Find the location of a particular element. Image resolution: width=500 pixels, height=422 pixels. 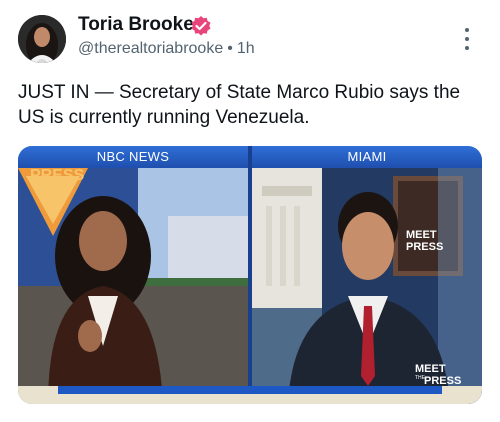

left-banner: NBC NEWS is located at coordinates (133, 157).